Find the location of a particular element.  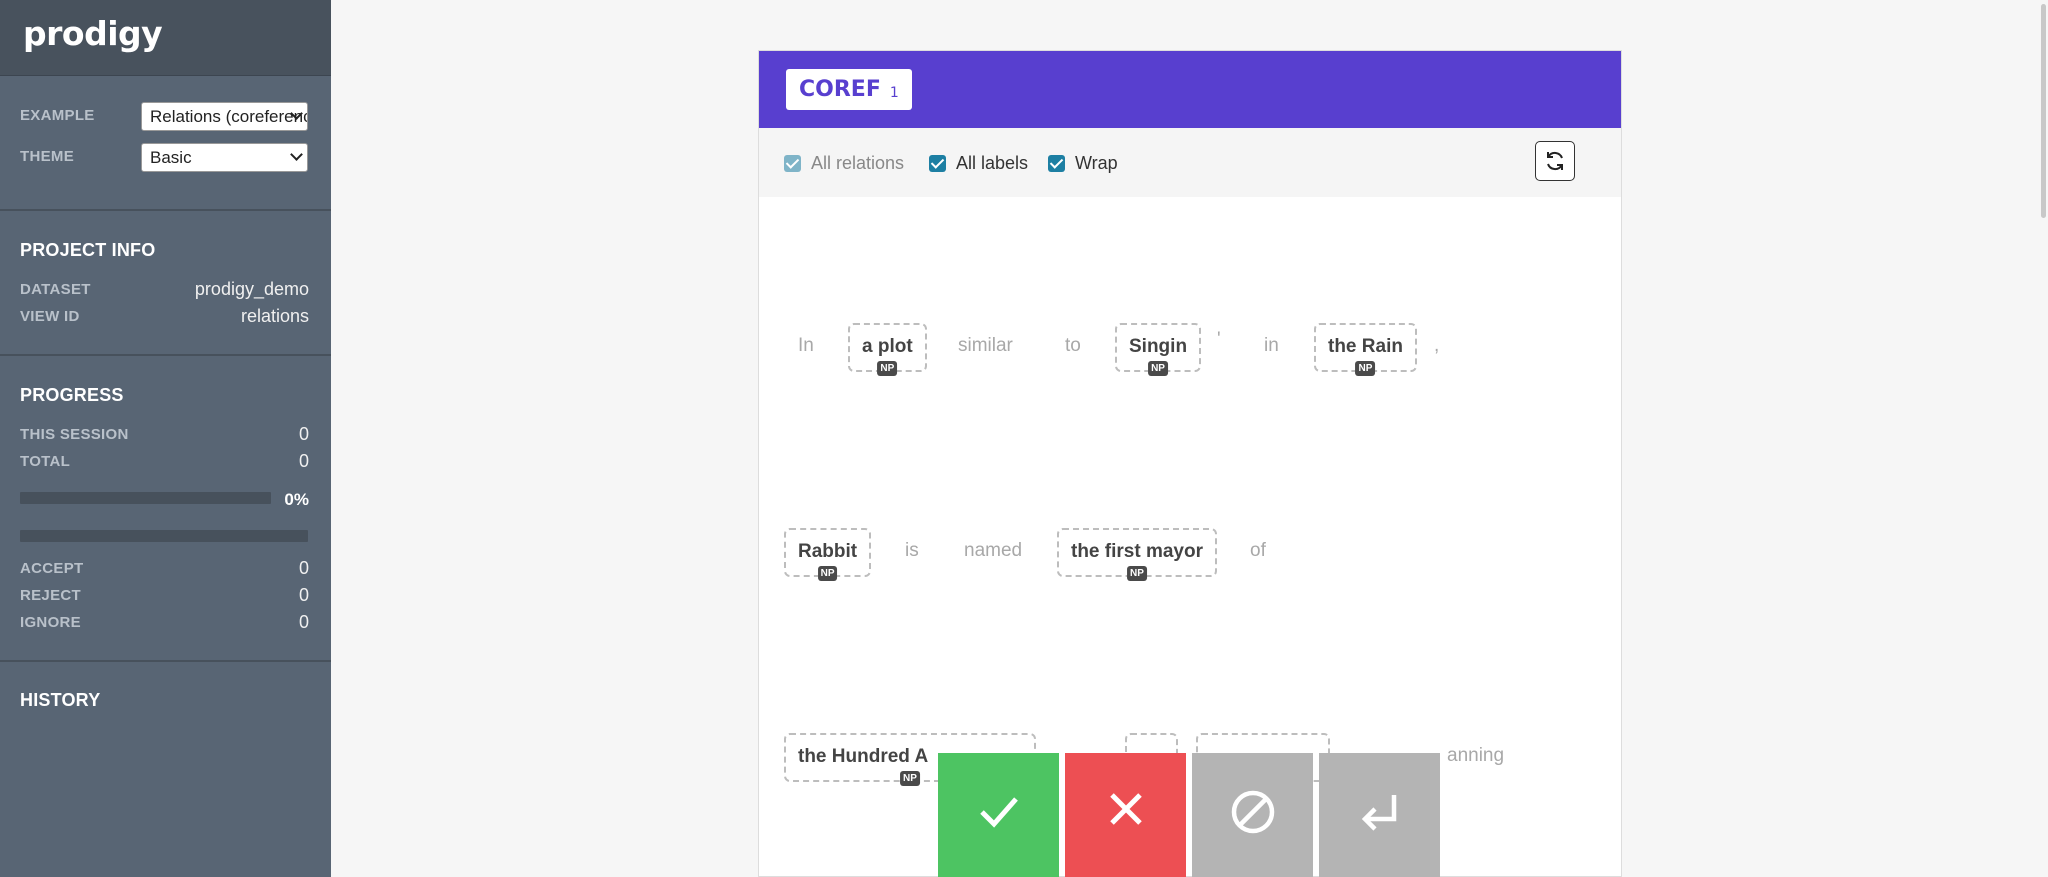

app-logo: prodigy is located at coordinates (93, 33).